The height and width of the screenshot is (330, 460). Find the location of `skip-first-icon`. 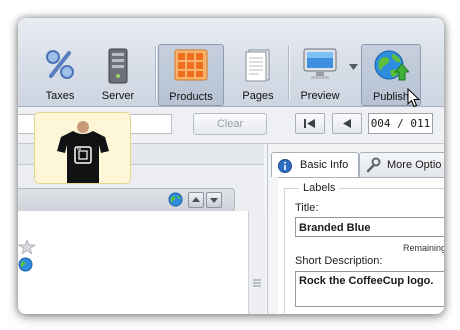

skip-first-icon is located at coordinates (309, 123).